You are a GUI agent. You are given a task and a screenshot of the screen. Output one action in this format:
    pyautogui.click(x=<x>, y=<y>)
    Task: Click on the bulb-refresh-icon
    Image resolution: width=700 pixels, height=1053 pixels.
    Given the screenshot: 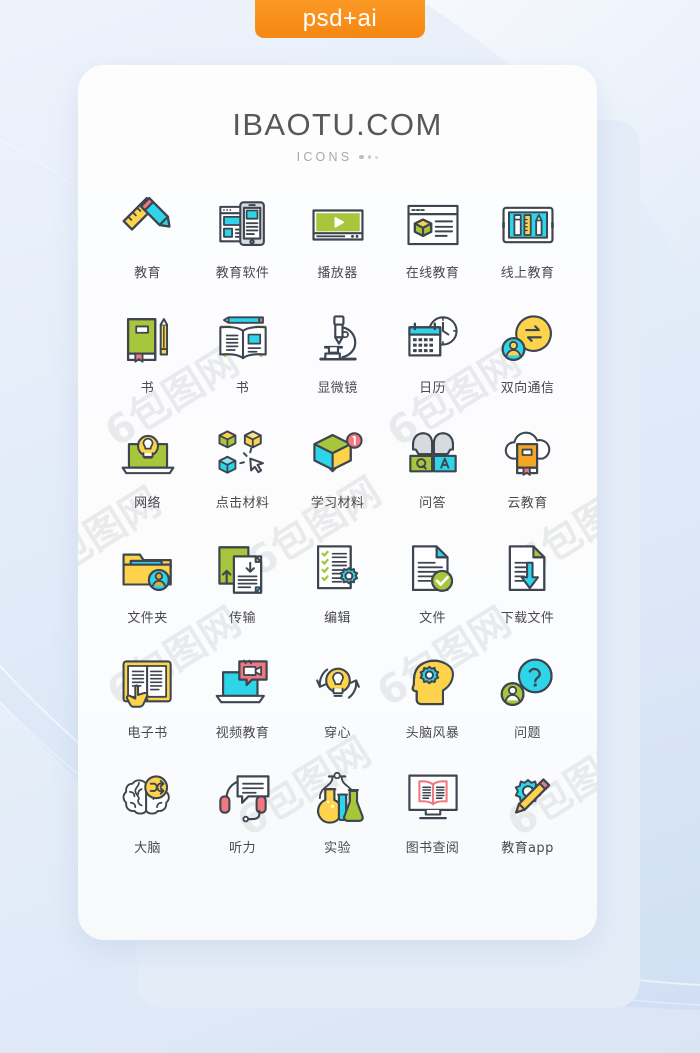 What is the action you would take?
    pyautogui.click(x=338, y=685)
    